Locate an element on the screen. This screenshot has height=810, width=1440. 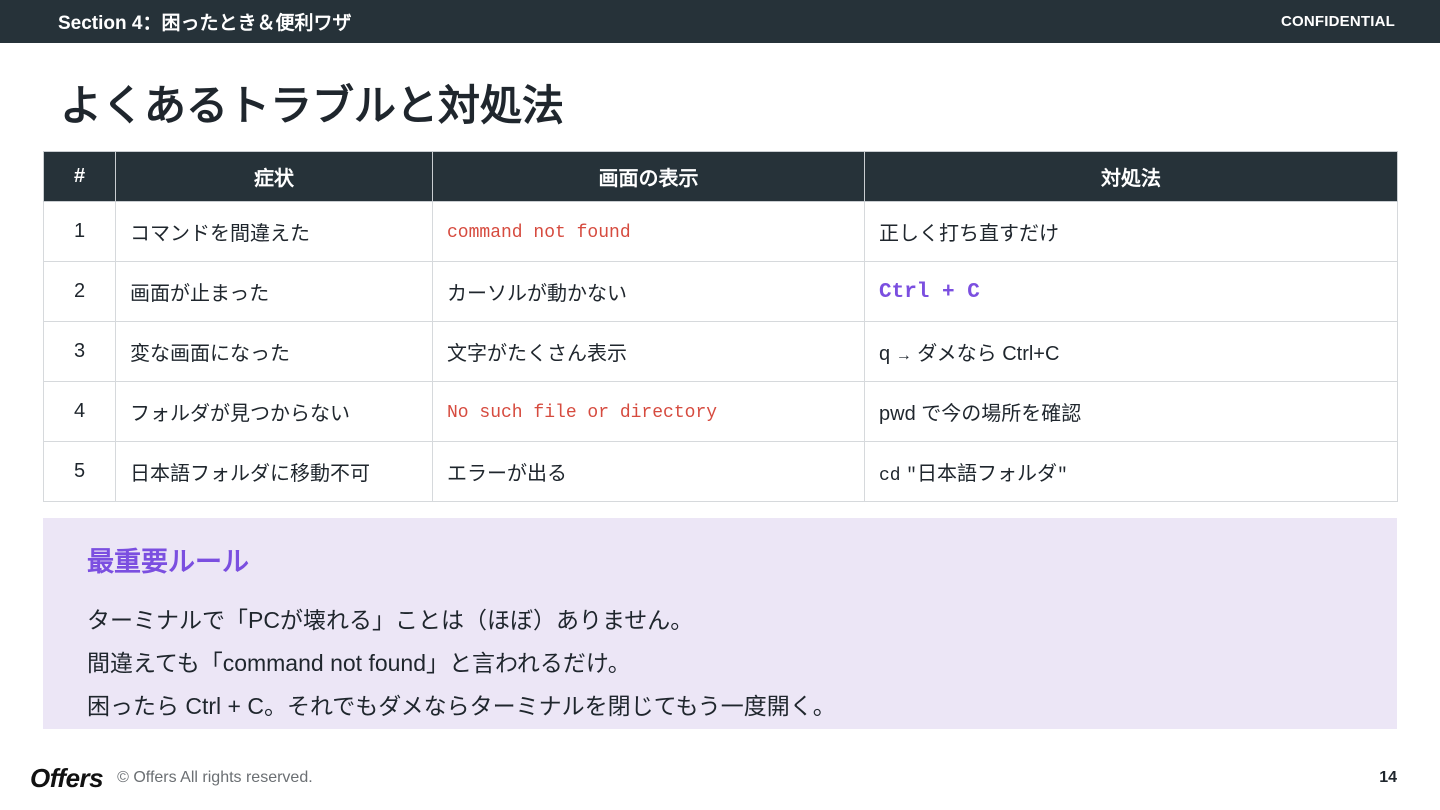
fix-cell: 正しく打ち直すだけ is located at coordinates (1131, 231).